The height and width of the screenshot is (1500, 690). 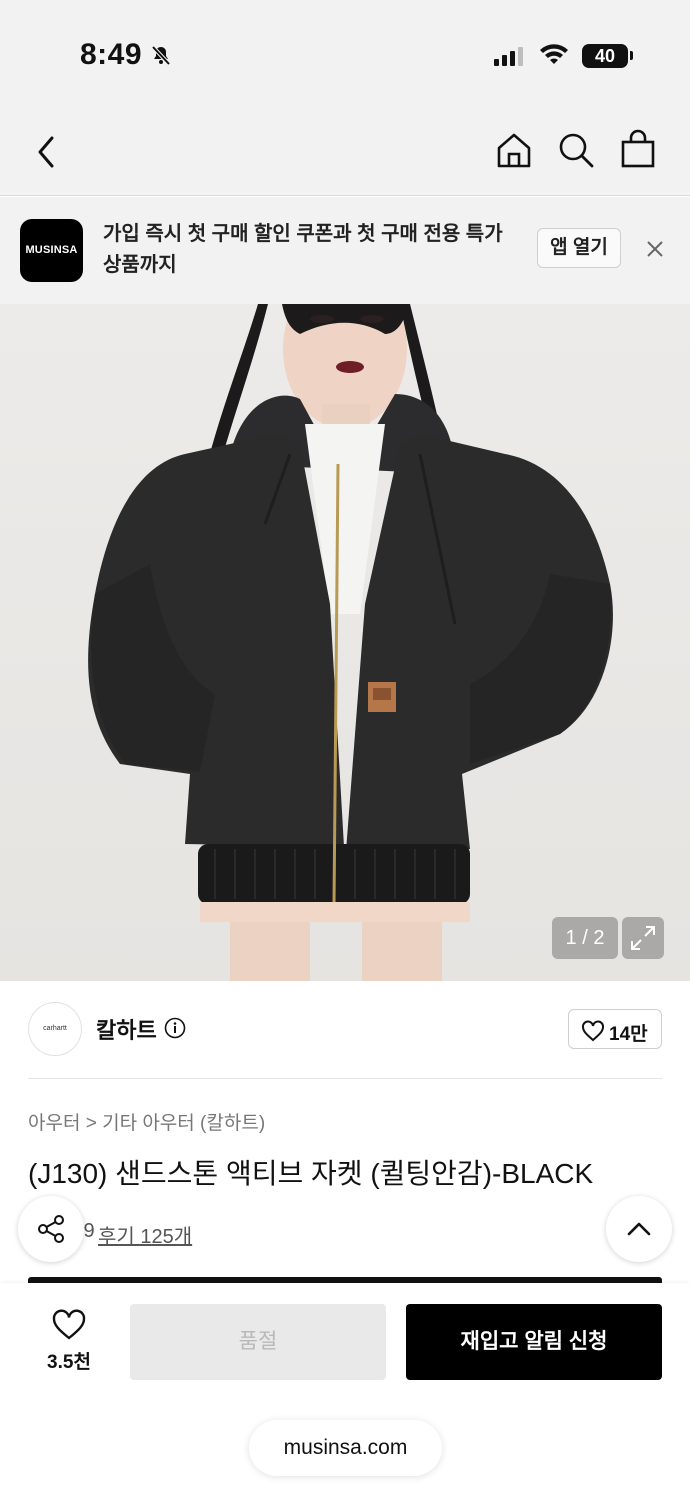 I want to click on chevron-up-icon, so click(x=639, y=1229).